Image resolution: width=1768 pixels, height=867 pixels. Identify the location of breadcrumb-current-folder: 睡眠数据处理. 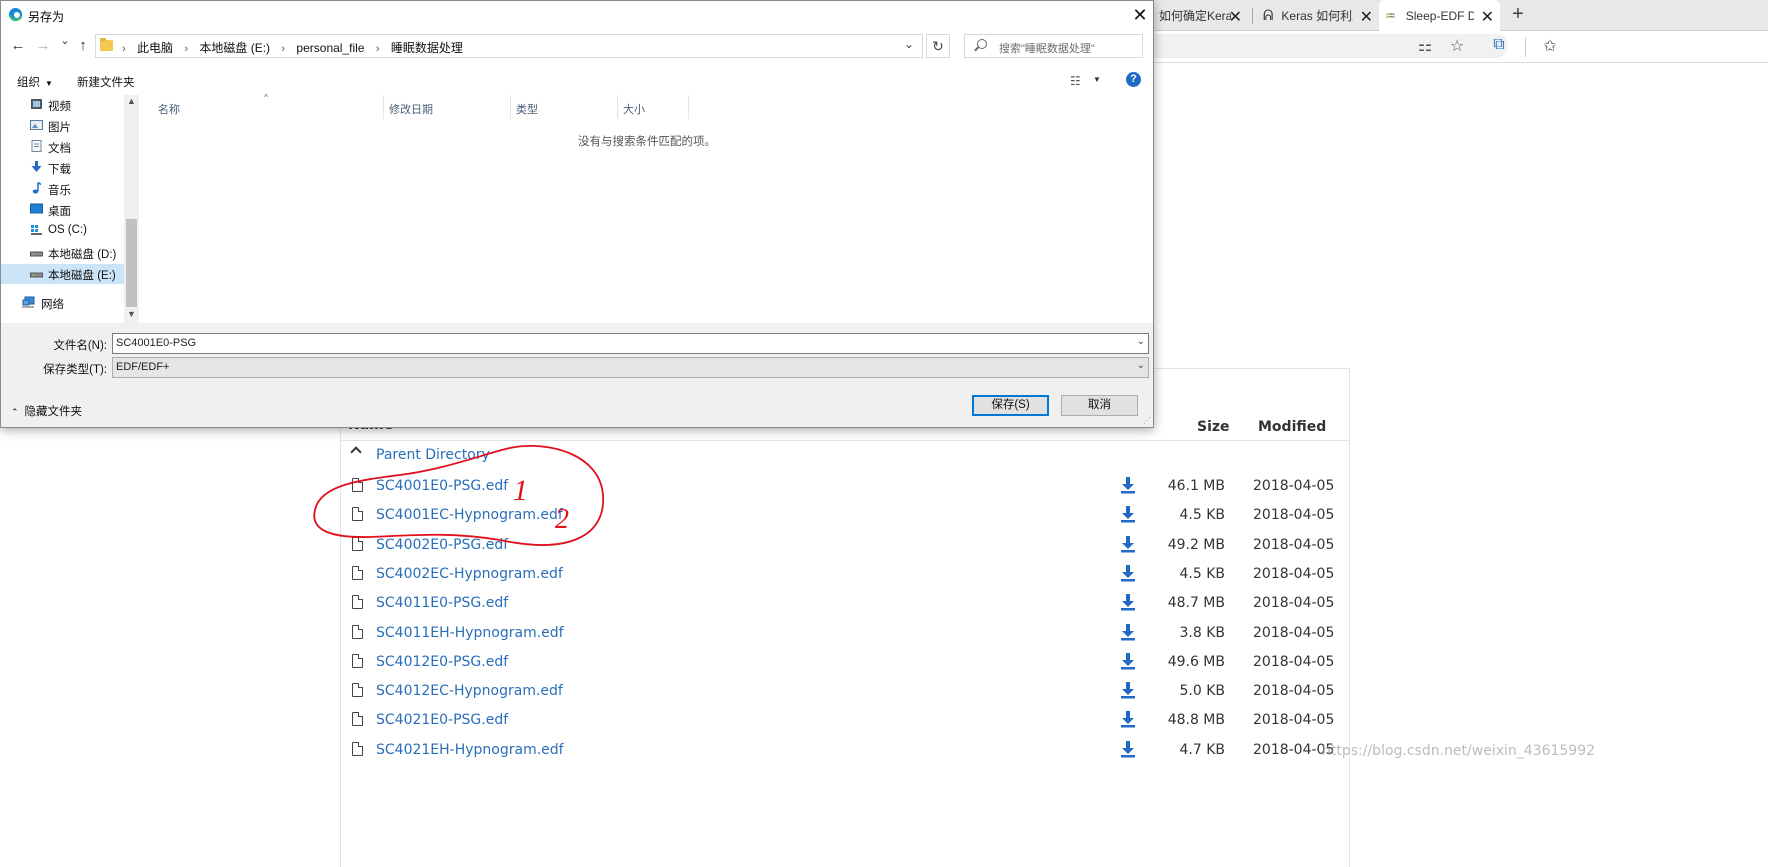
(427, 48).